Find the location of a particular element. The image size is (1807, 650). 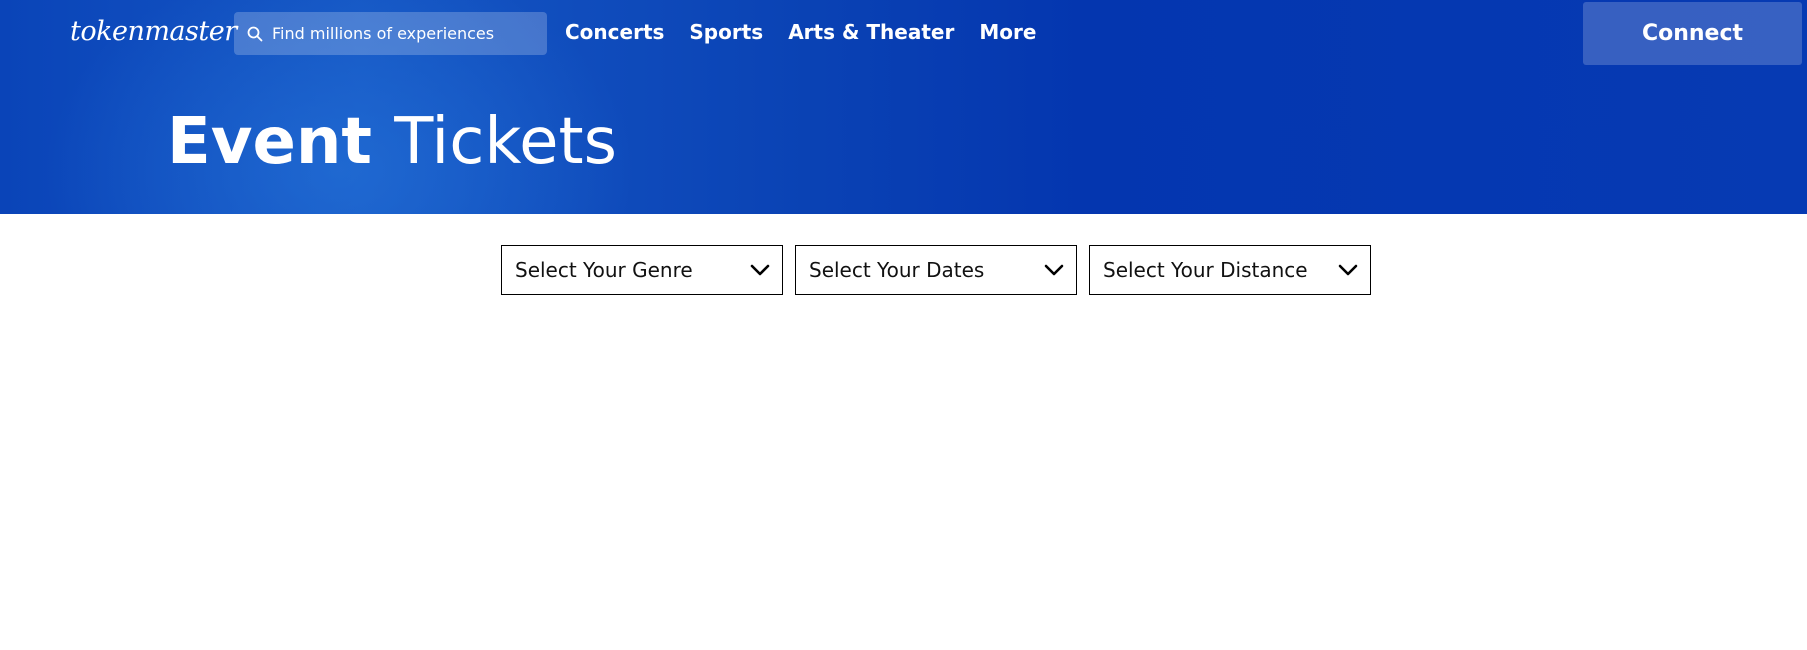

search-icon is located at coordinates (255, 34).